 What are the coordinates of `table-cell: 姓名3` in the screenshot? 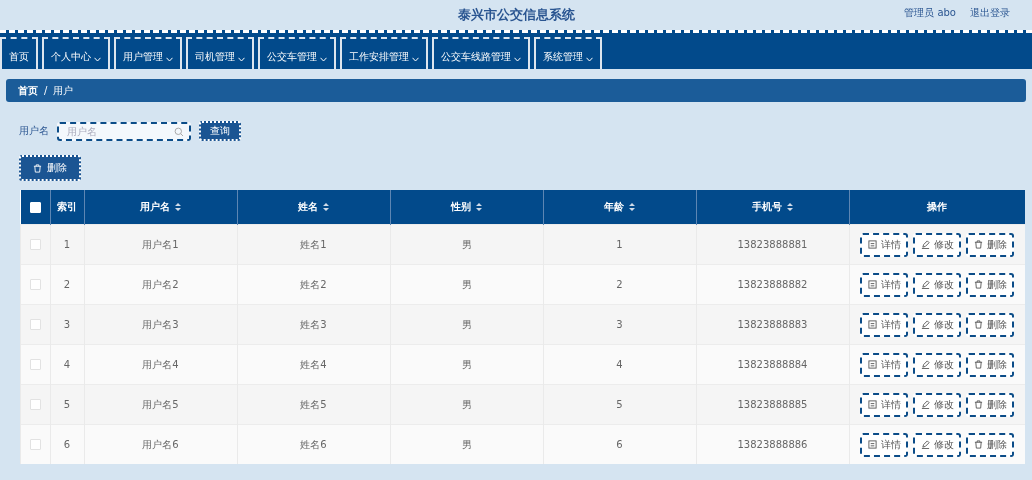 It's located at (313, 324).